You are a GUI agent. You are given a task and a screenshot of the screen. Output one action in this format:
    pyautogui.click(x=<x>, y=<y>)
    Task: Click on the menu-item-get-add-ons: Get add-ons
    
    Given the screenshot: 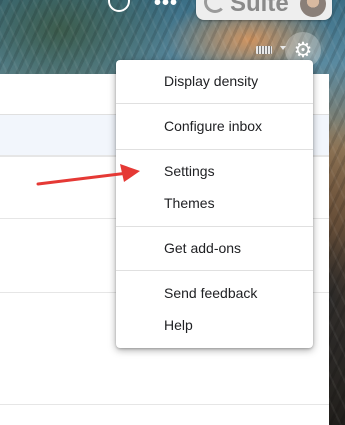 What is the action you would take?
    pyautogui.click(x=214, y=248)
    